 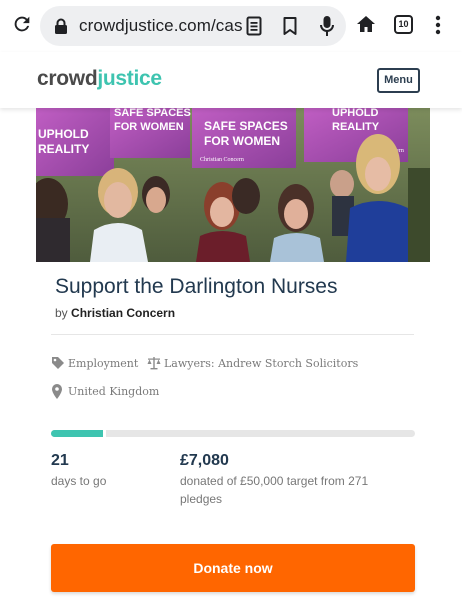 I want to click on funding-progress-fill, so click(x=77, y=433).